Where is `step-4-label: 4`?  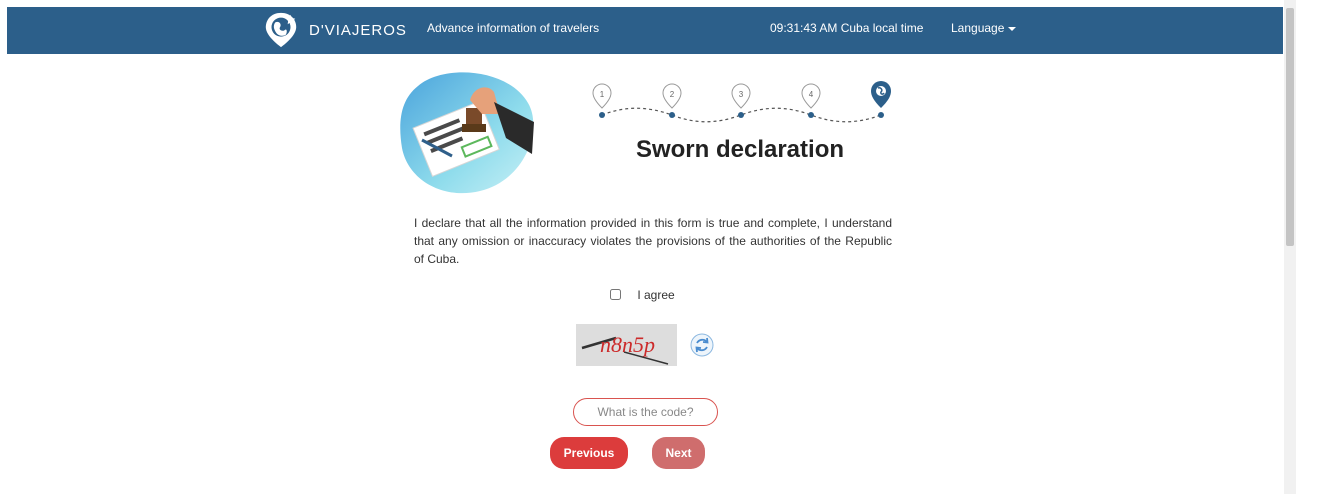
step-4-label: 4 is located at coordinates (811, 94).